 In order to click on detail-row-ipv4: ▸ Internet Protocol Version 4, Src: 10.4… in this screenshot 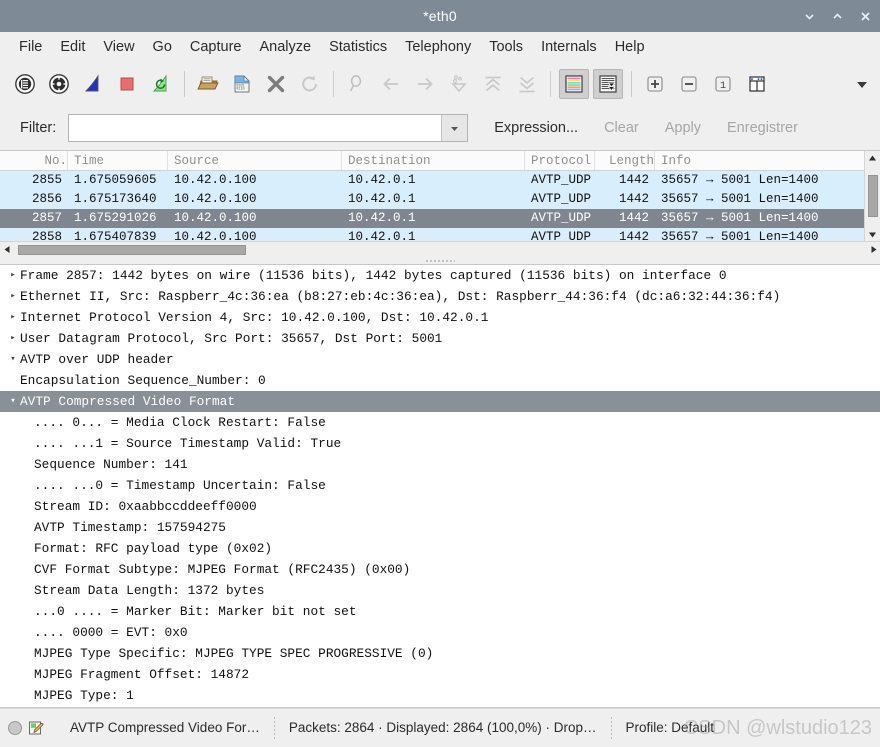, I will do `click(440, 317)`.